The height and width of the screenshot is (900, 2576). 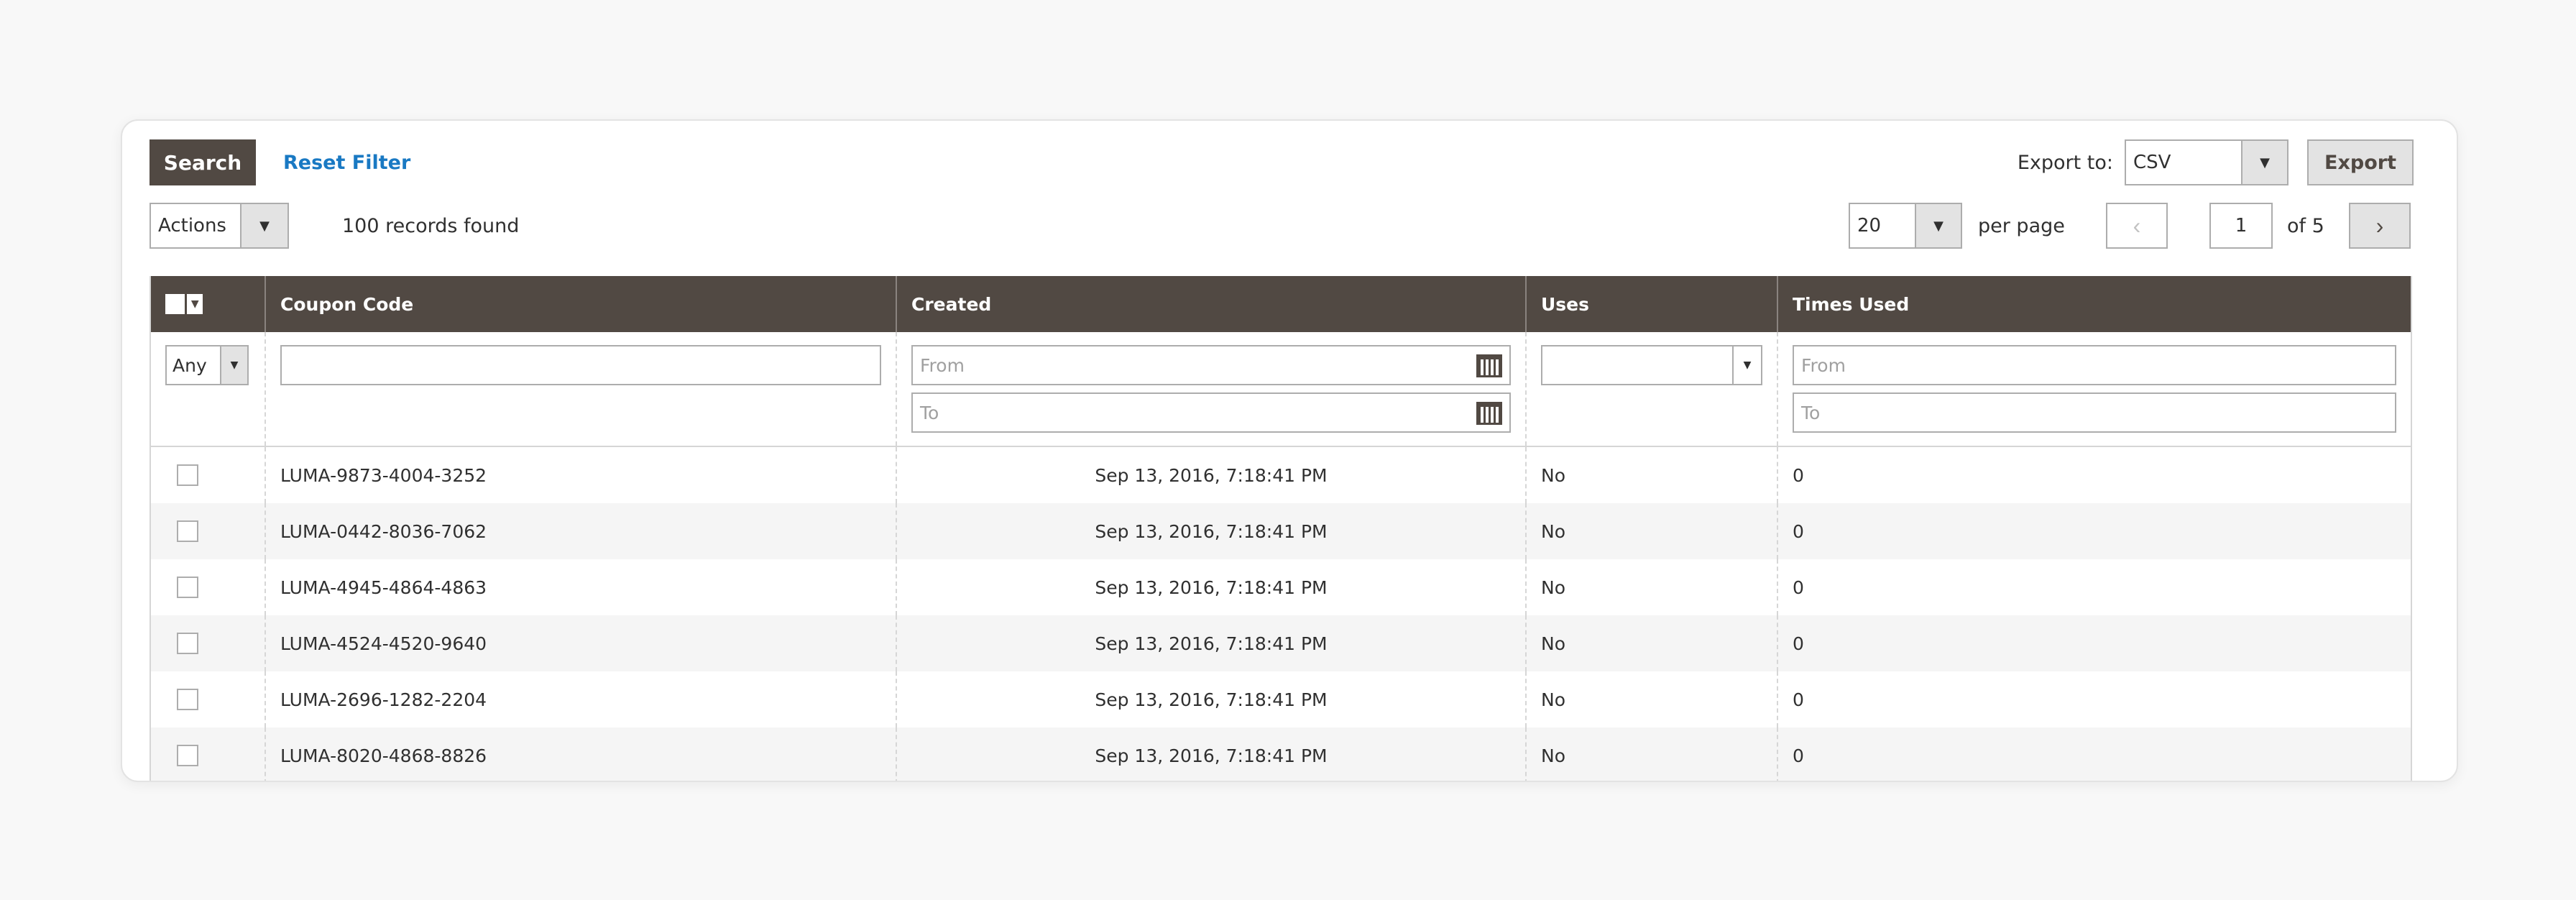 I want to click on actions-select: Actions ▼, so click(x=219, y=226).